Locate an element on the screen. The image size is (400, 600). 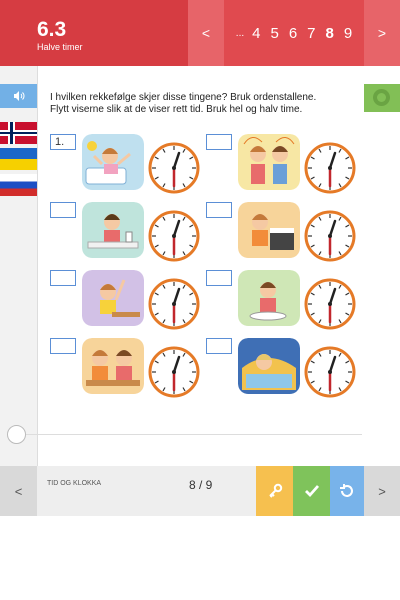
illustration-waking-up is located at coordinates (113, 162).